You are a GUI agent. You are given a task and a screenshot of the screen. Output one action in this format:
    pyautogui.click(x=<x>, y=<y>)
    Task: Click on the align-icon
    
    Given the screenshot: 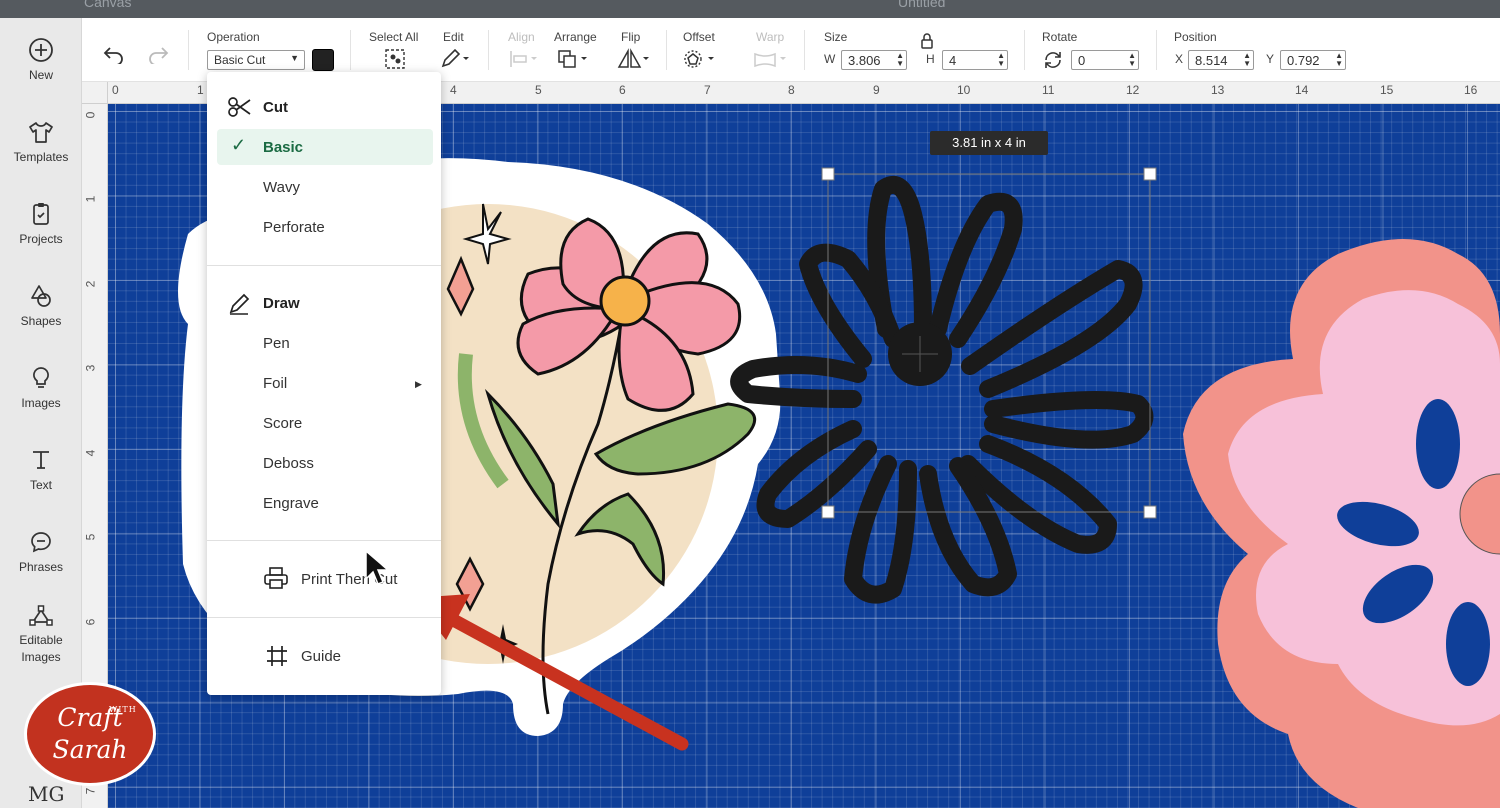 What is the action you would take?
    pyautogui.click(x=524, y=59)
    